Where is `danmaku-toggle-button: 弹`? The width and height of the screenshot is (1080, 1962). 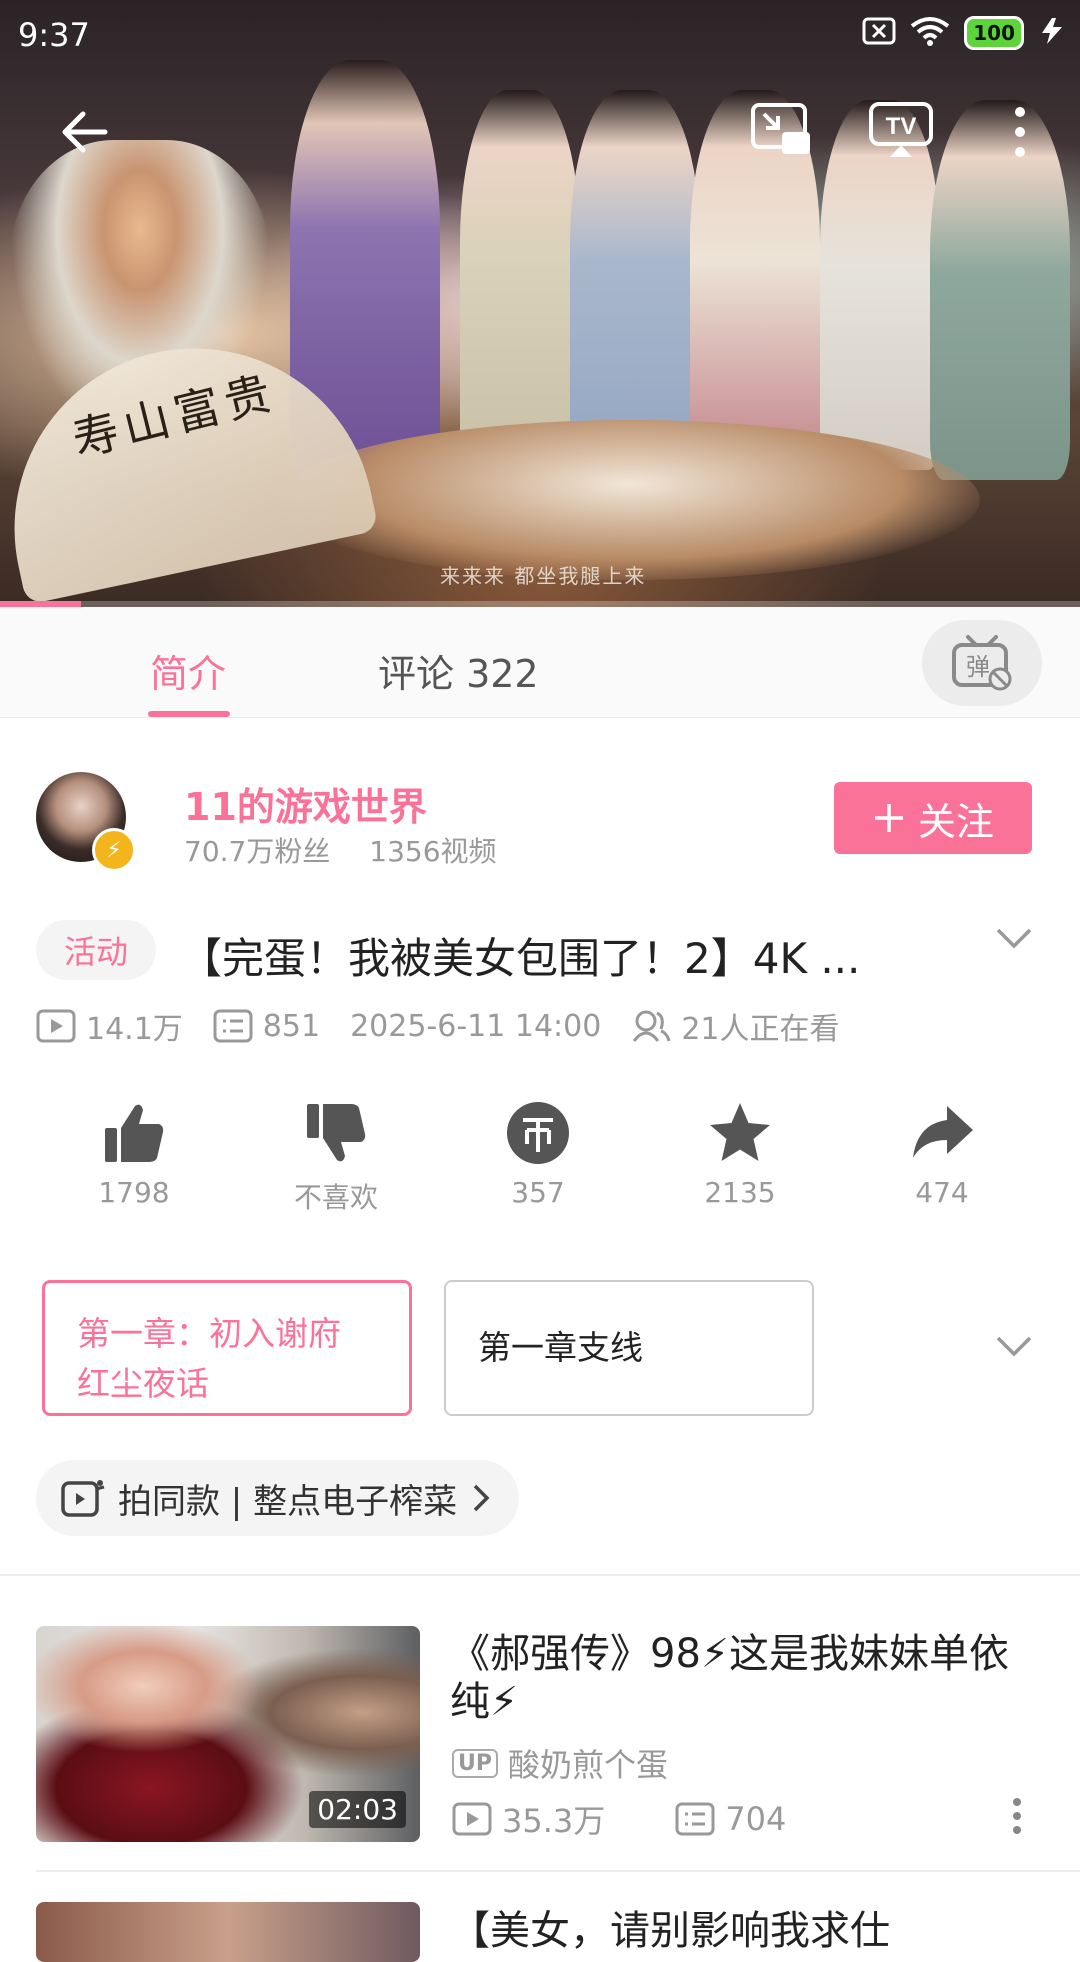 danmaku-toggle-button: 弹 is located at coordinates (982, 663).